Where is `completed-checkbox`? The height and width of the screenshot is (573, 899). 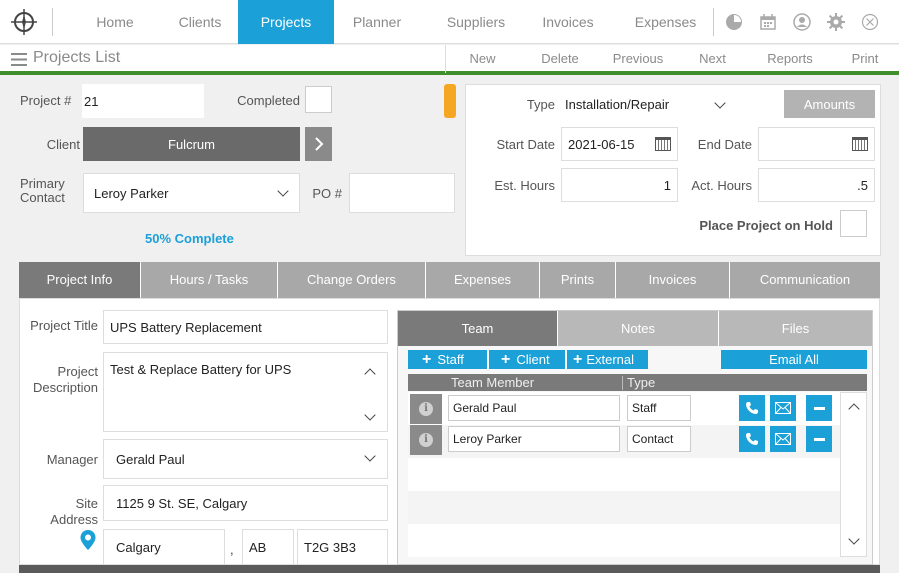 completed-checkbox is located at coordinates (318, 99).